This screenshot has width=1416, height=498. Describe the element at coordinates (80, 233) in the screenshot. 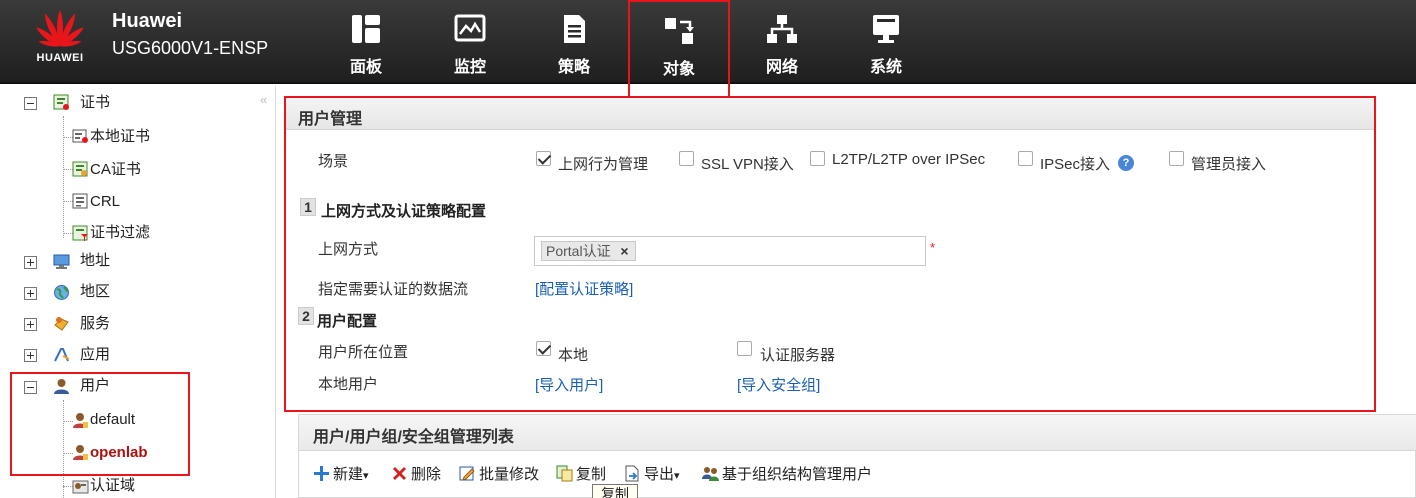

I see `cert-filter-icon` at that location.